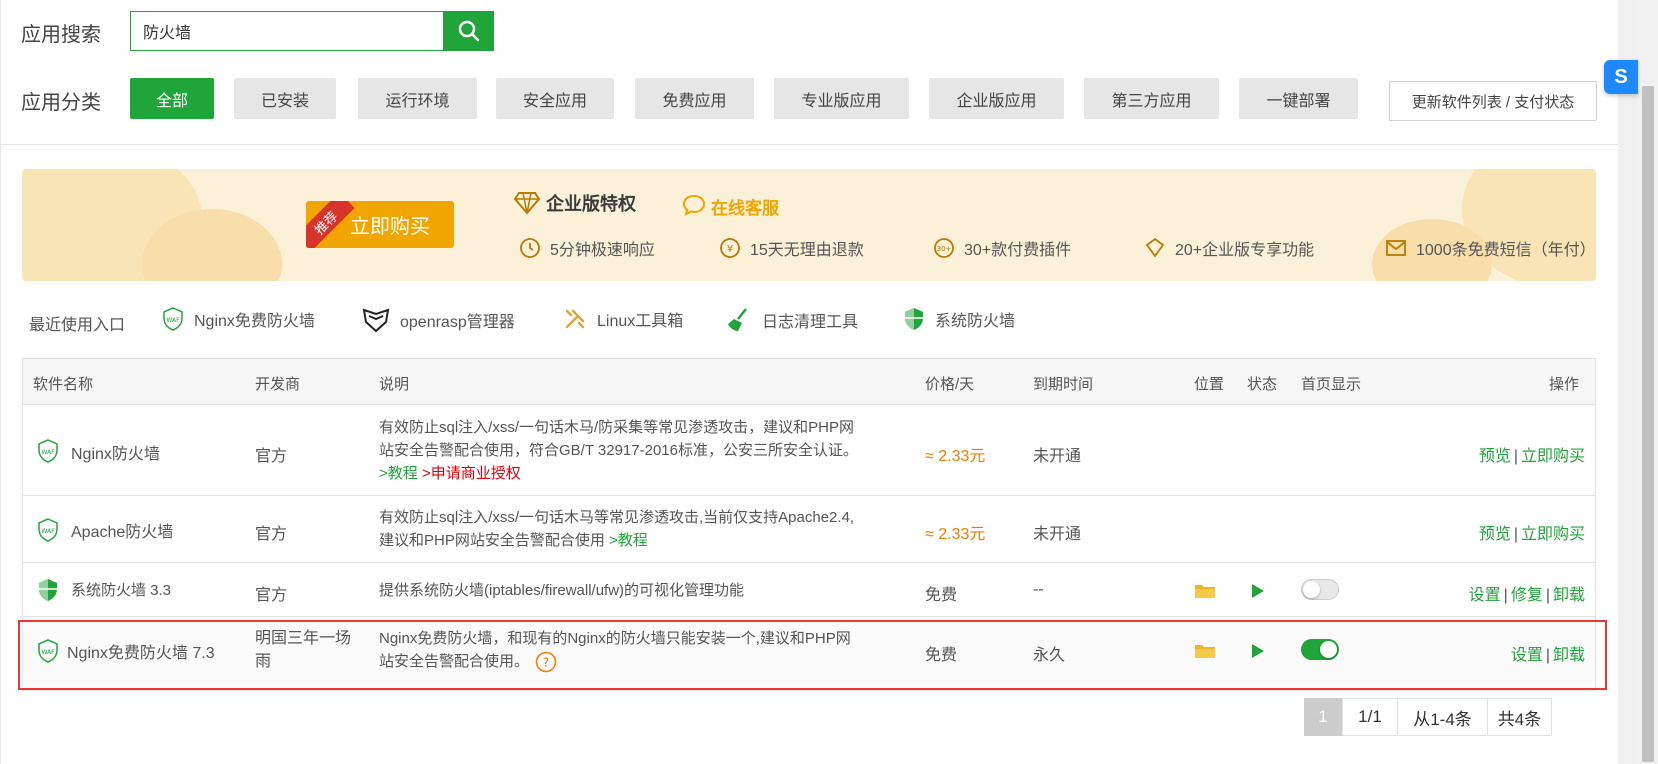 This screenshot has height=764, width=1658. I want to click on software-name: Apache防火墙, so click(122, 532).